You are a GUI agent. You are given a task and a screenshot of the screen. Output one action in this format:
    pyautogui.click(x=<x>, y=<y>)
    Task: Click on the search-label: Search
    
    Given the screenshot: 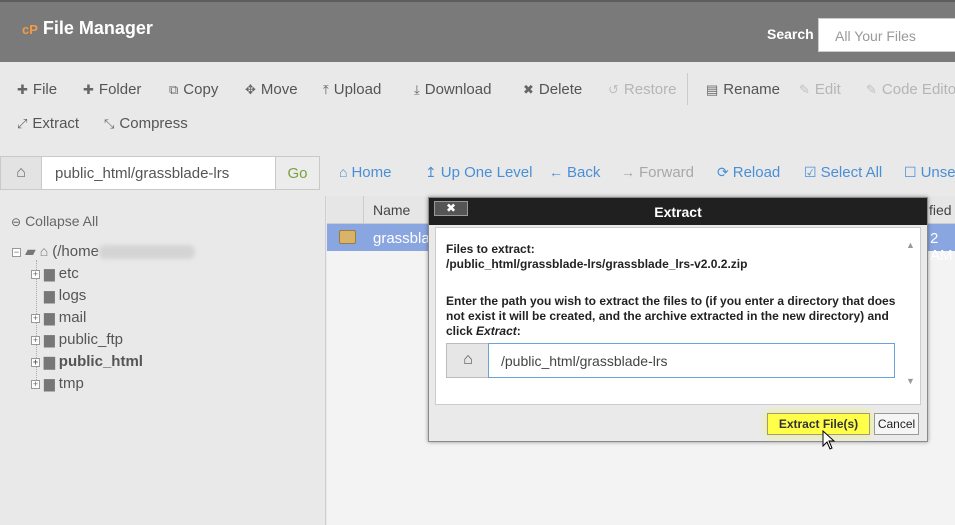 What is the action you would take?
    pyautogui.click(x=790, y=34)
    